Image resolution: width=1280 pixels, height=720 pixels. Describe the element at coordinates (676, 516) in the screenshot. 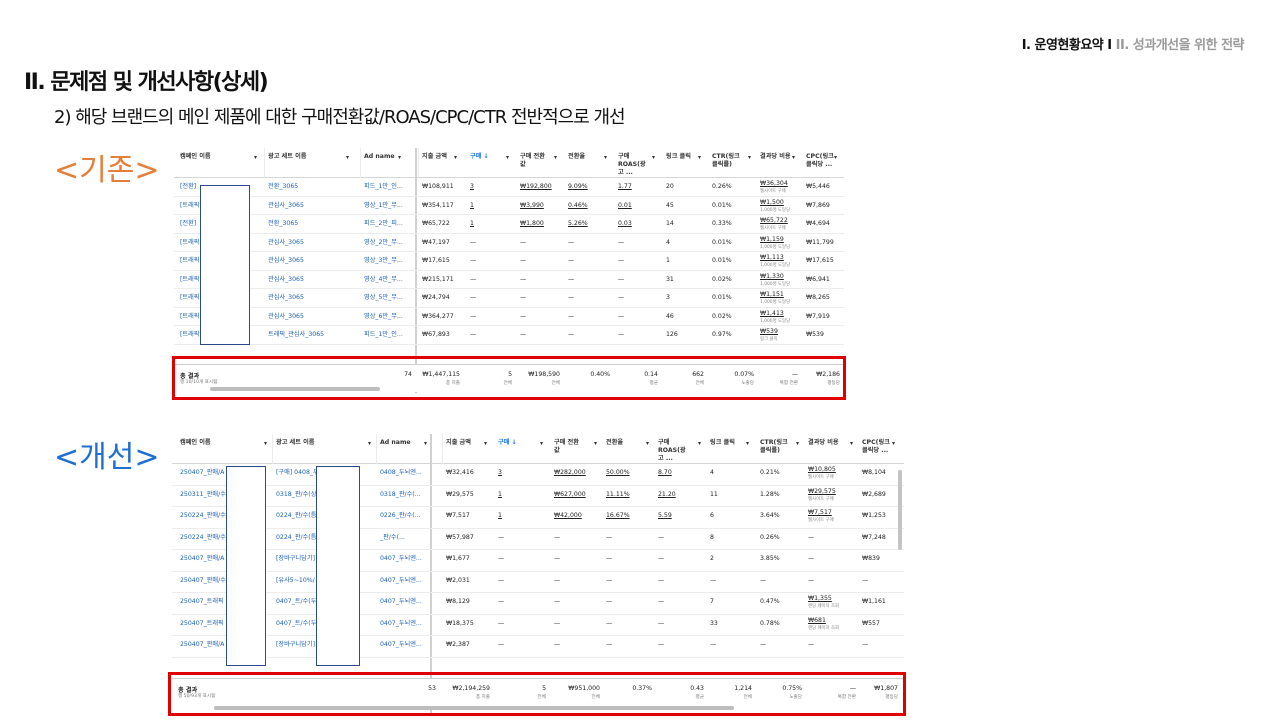

I see `cell-roas: 5.59` at that location.